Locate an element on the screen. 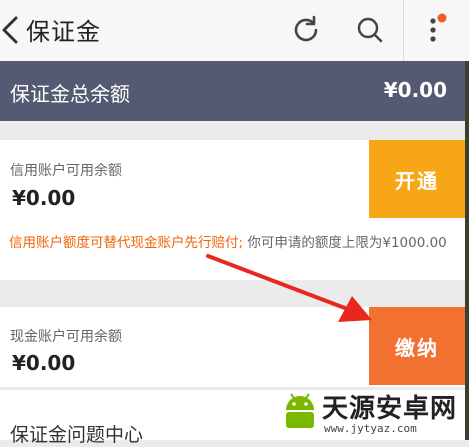 The height and width of the screenshot is (447, 469). credit-note-highlight: 信用账户额度可替代现金账户先行赔付; is located at coordinates (126, 243).